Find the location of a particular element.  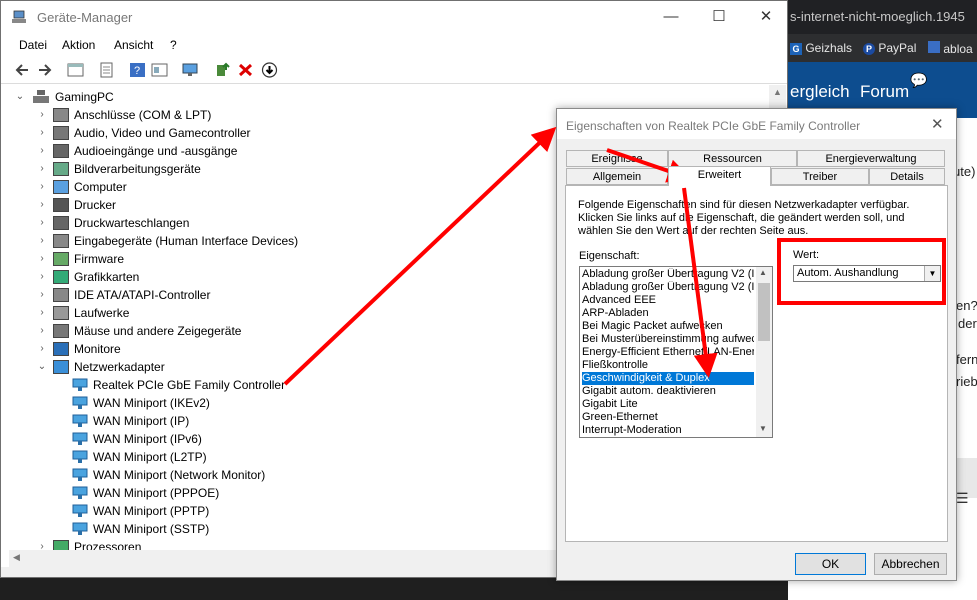

nav-vergleich: ergleich is located at coordinates (820, 92).